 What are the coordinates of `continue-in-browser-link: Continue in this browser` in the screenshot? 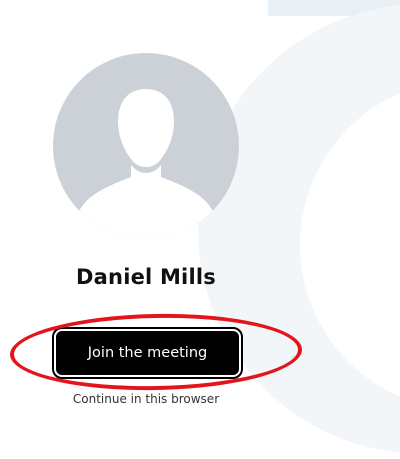 It's located at (146, 399).